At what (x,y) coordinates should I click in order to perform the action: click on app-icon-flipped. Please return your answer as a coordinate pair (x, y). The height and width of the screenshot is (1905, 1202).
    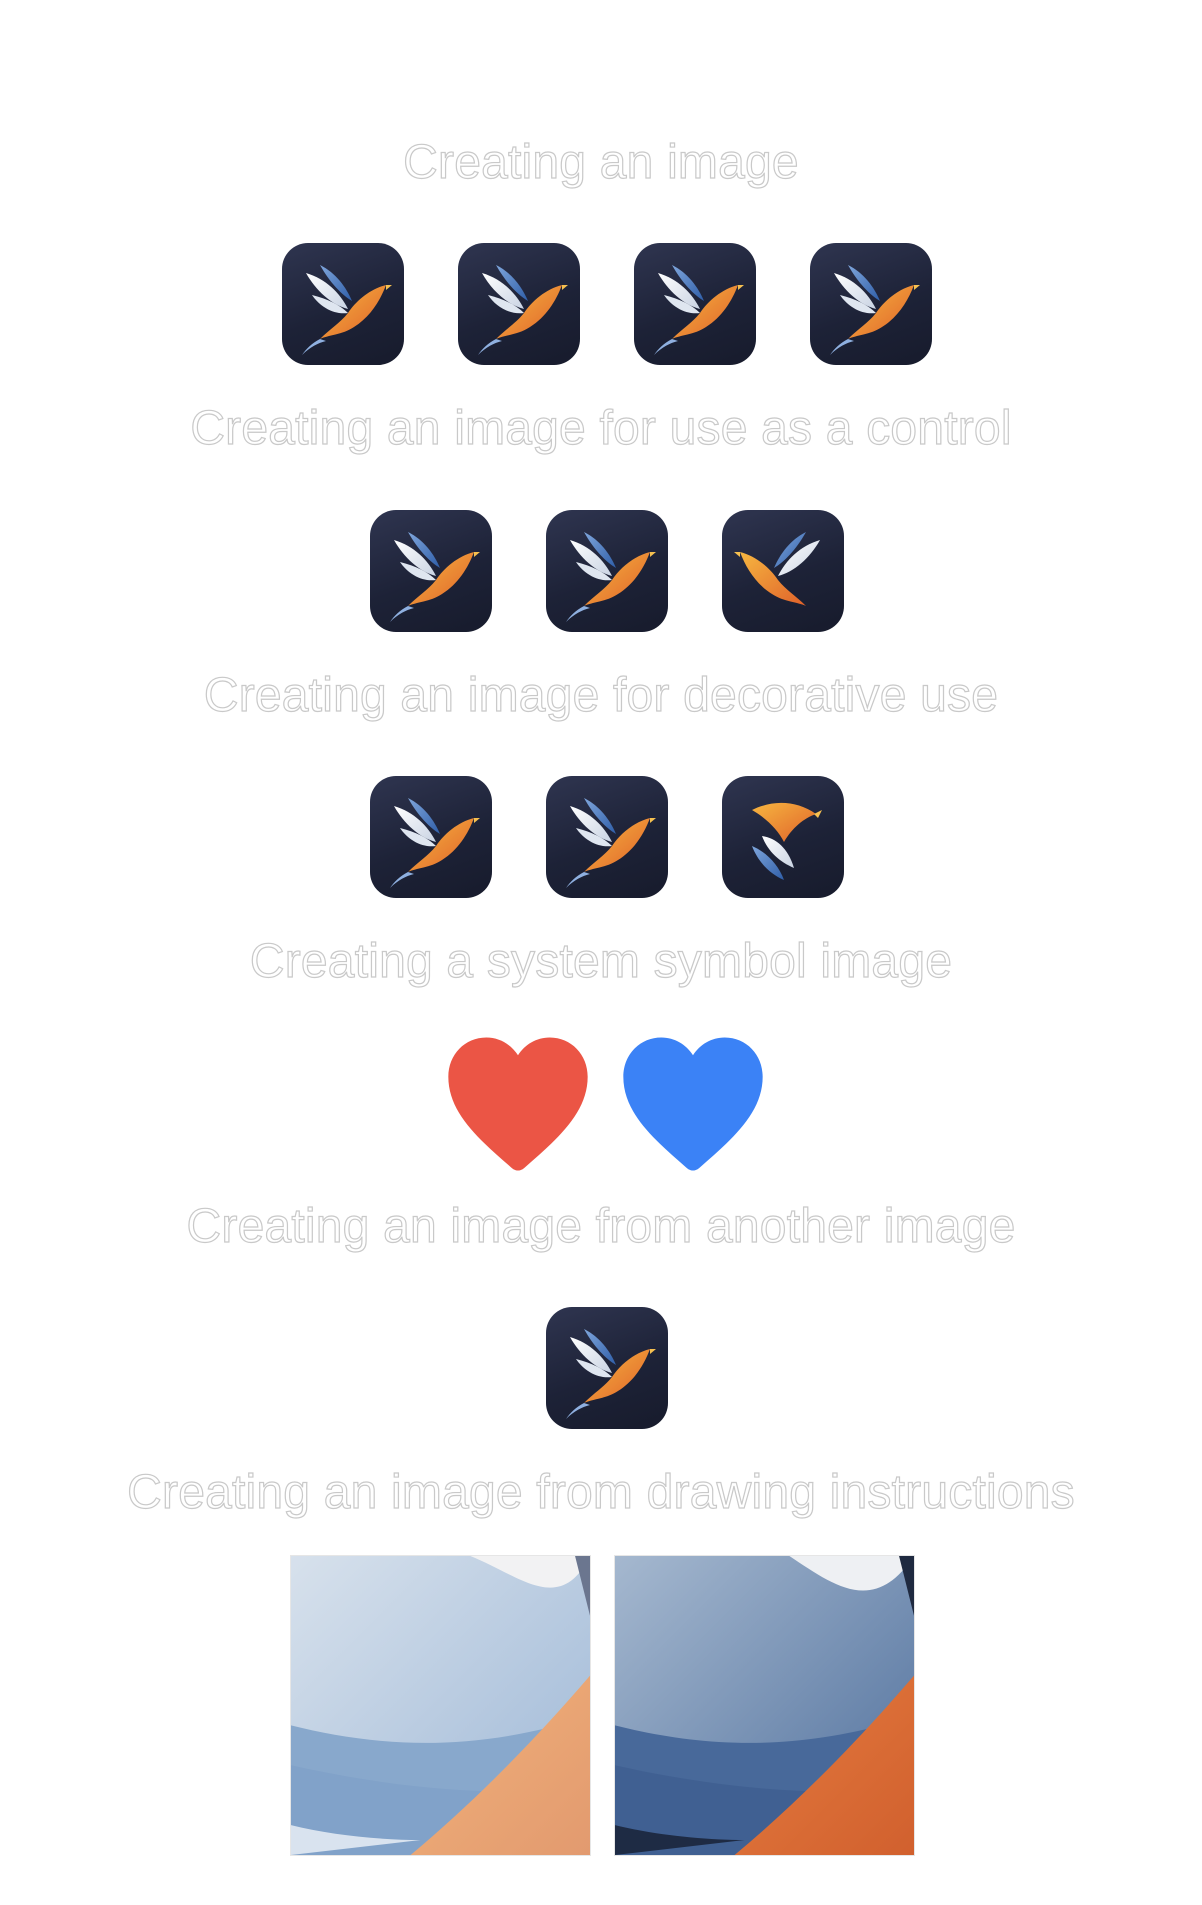
    Looking at the image, I should click on (783, 571).